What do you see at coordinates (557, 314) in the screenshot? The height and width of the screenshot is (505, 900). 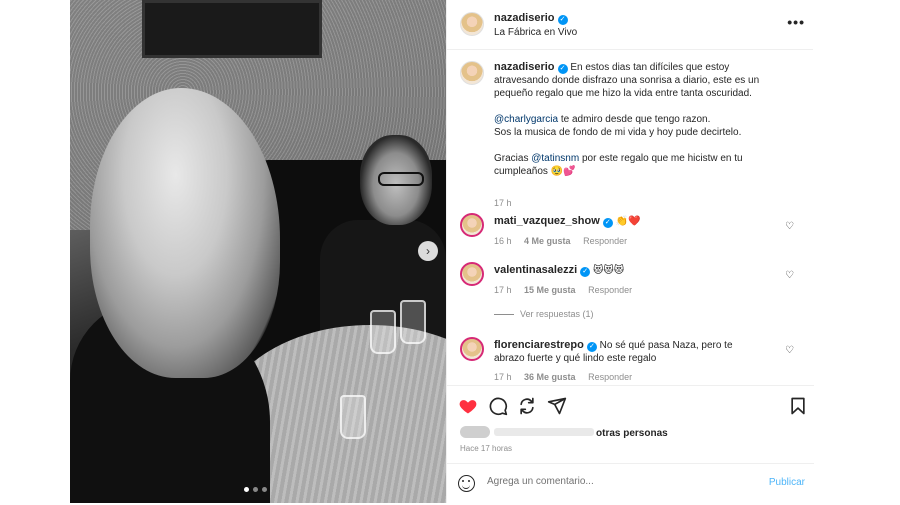 I see `view-replies-label: Ver respuestas (1)` at bounding box center [557, 314].